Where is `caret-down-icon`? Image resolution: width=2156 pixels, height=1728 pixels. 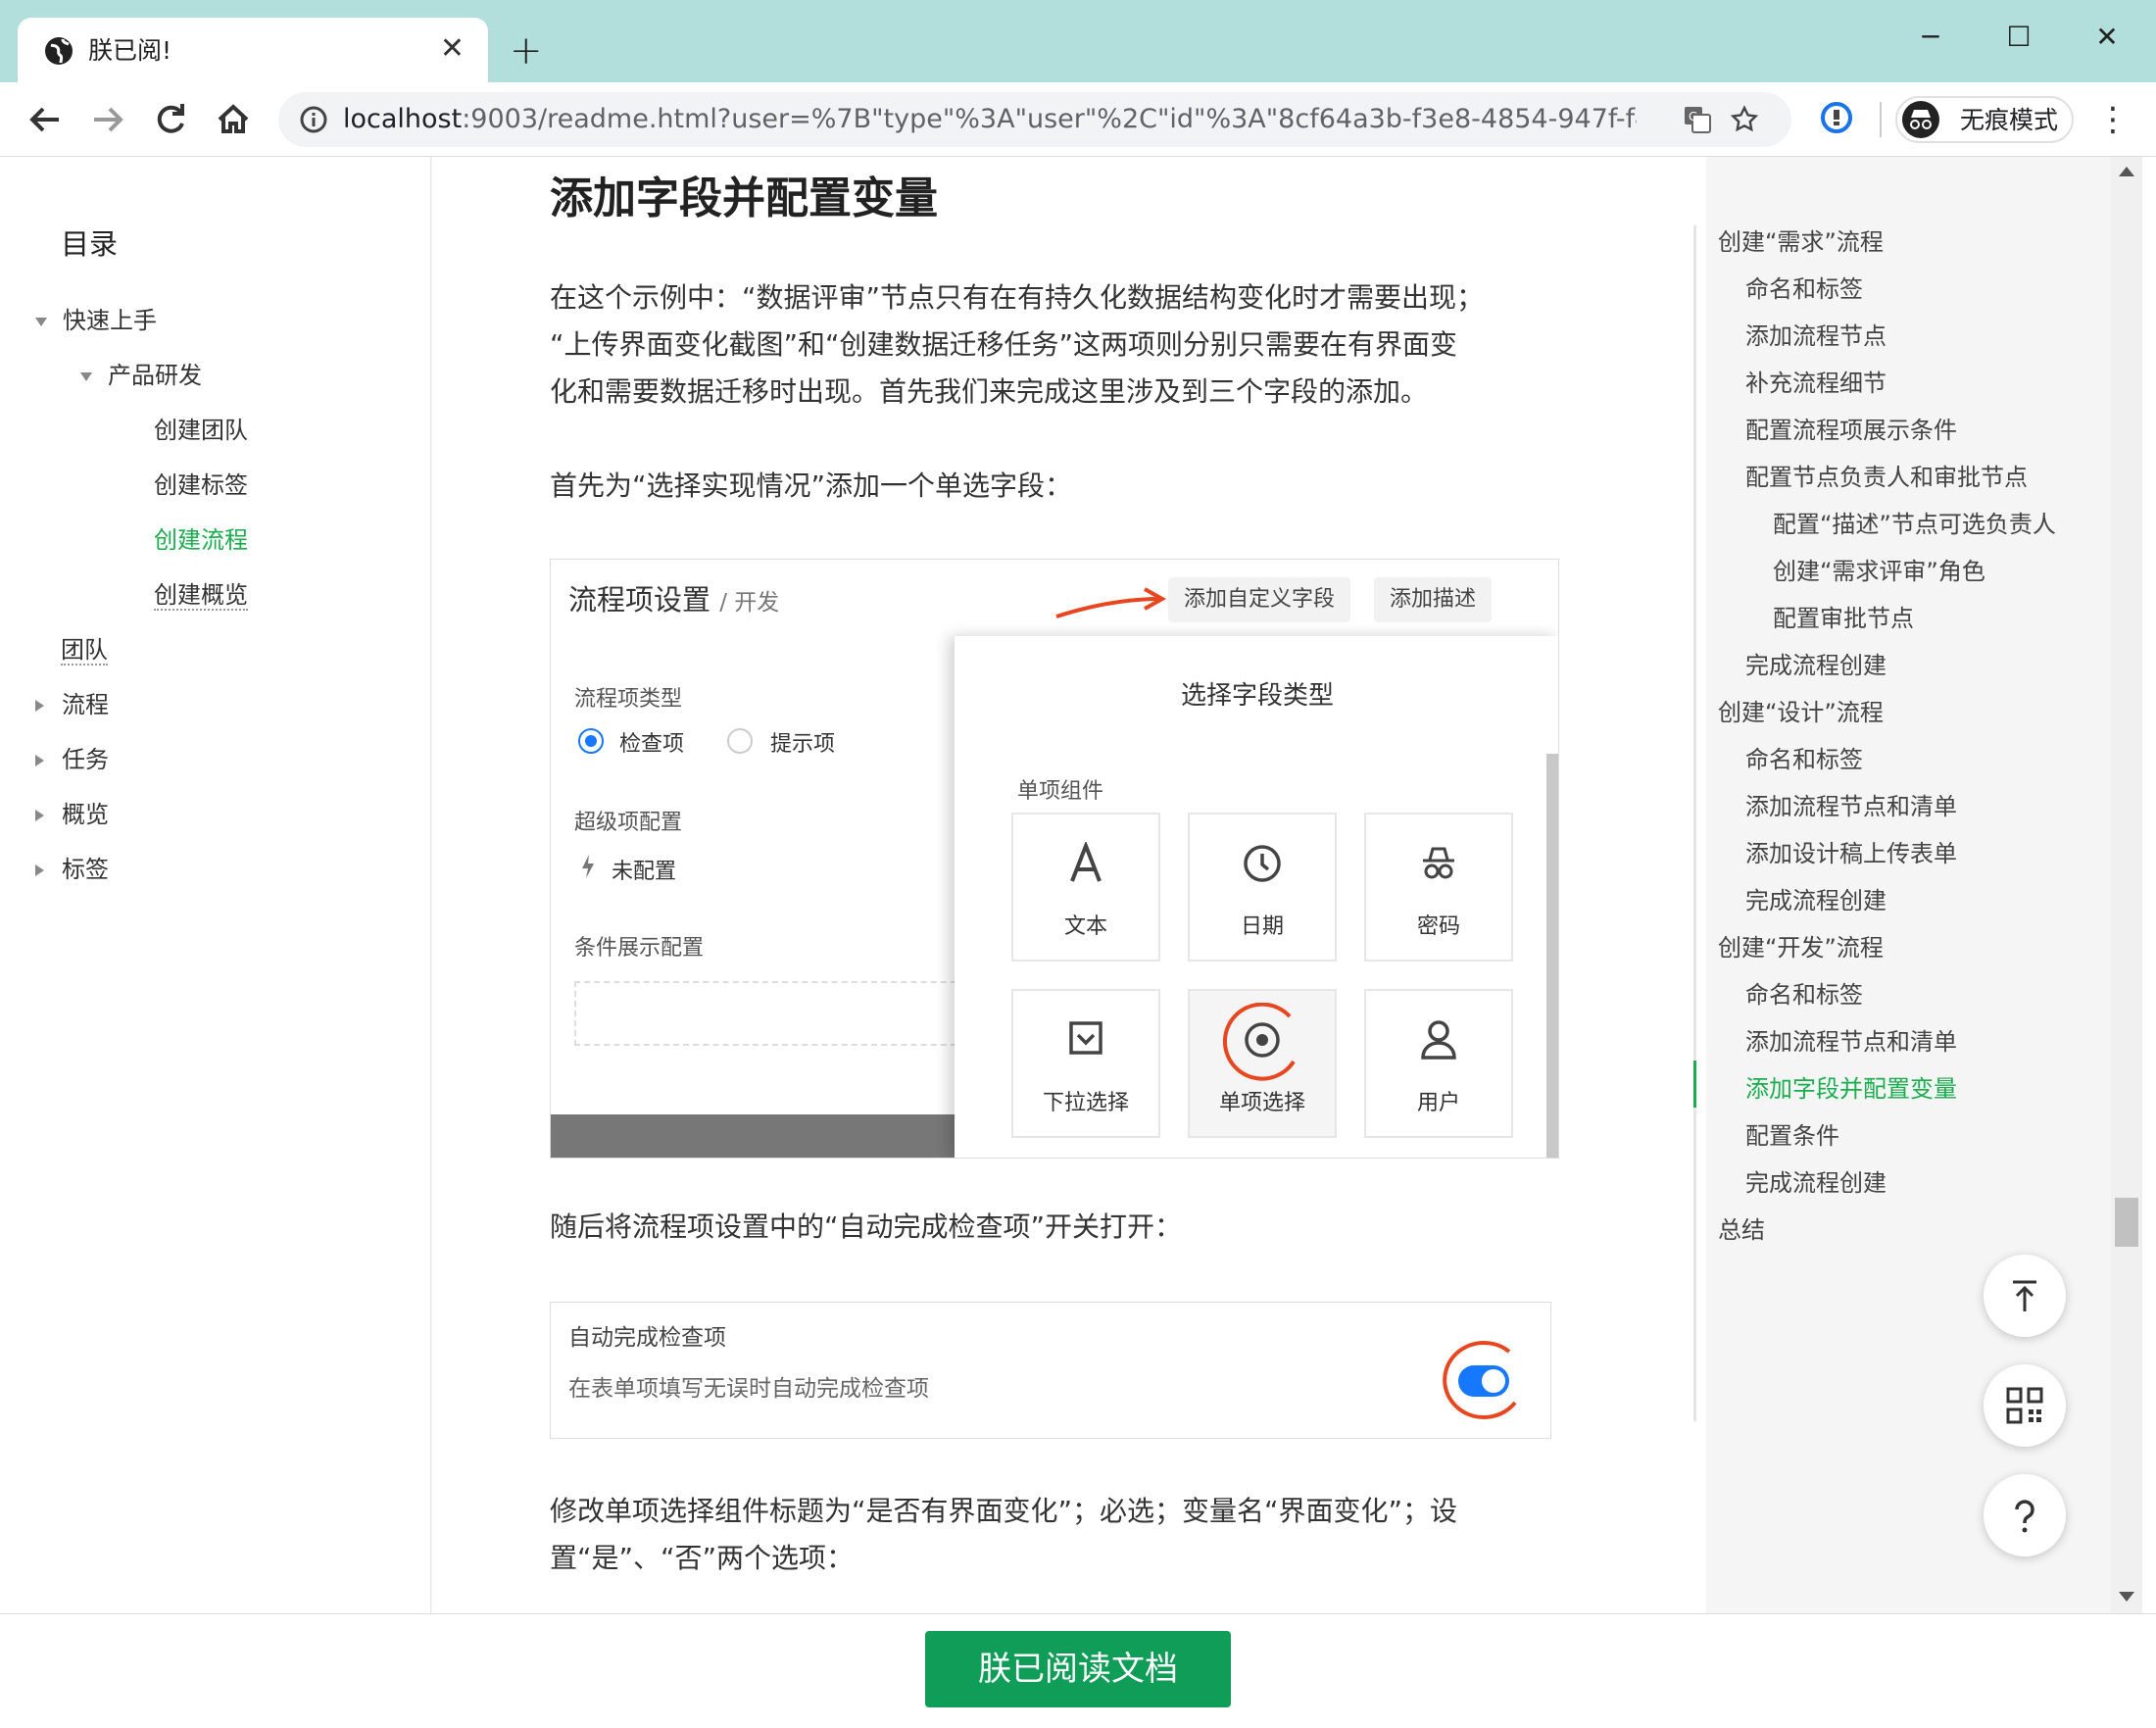
caret-down-icon is located at coordinates (41, 321).